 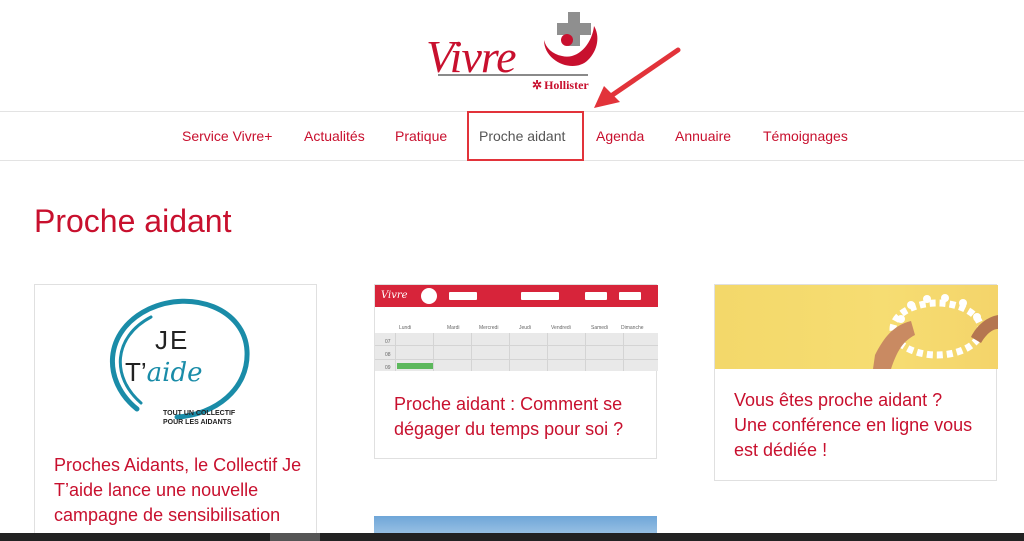 I want to click on nav-item-temoignages: Témoignages, so click(x=805, y=136).